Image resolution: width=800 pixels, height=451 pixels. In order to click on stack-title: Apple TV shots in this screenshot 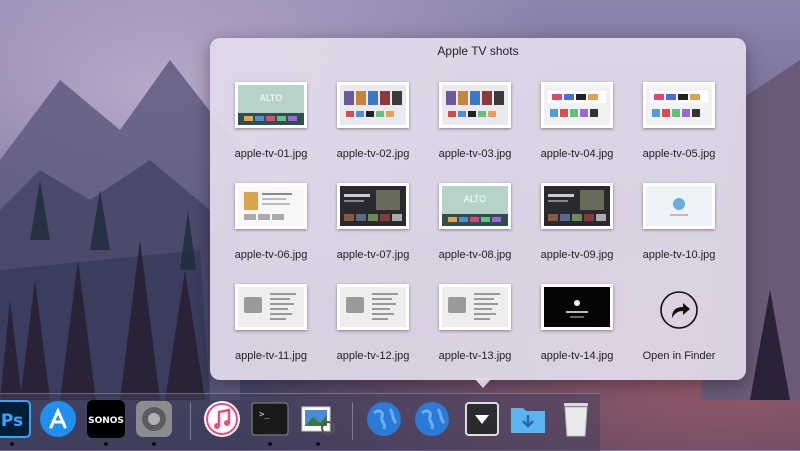, I will do `click(478, 51)`.